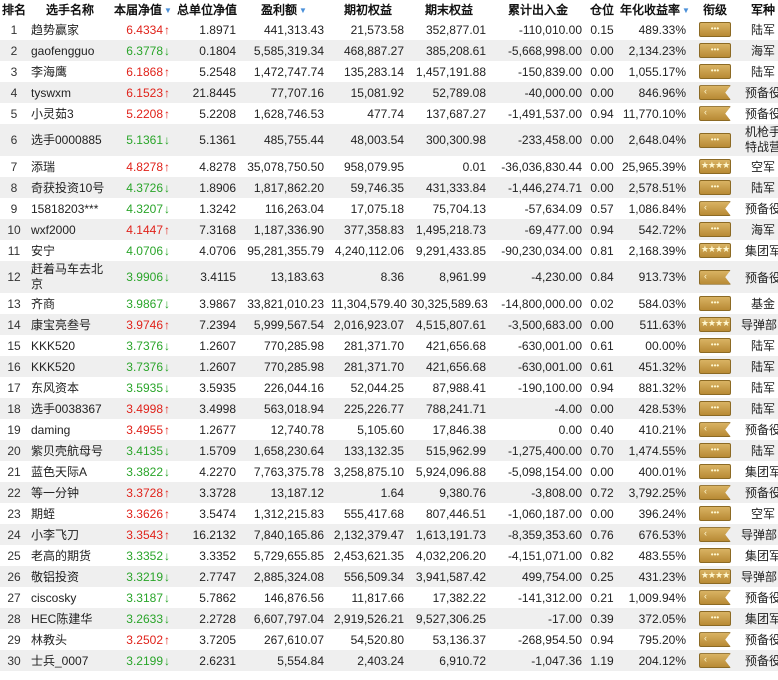  What do you see at coordinates (67, 188) in the screenshot?
I see `player-name-link: 奇获投资10号` at bounding box center [67, 188].